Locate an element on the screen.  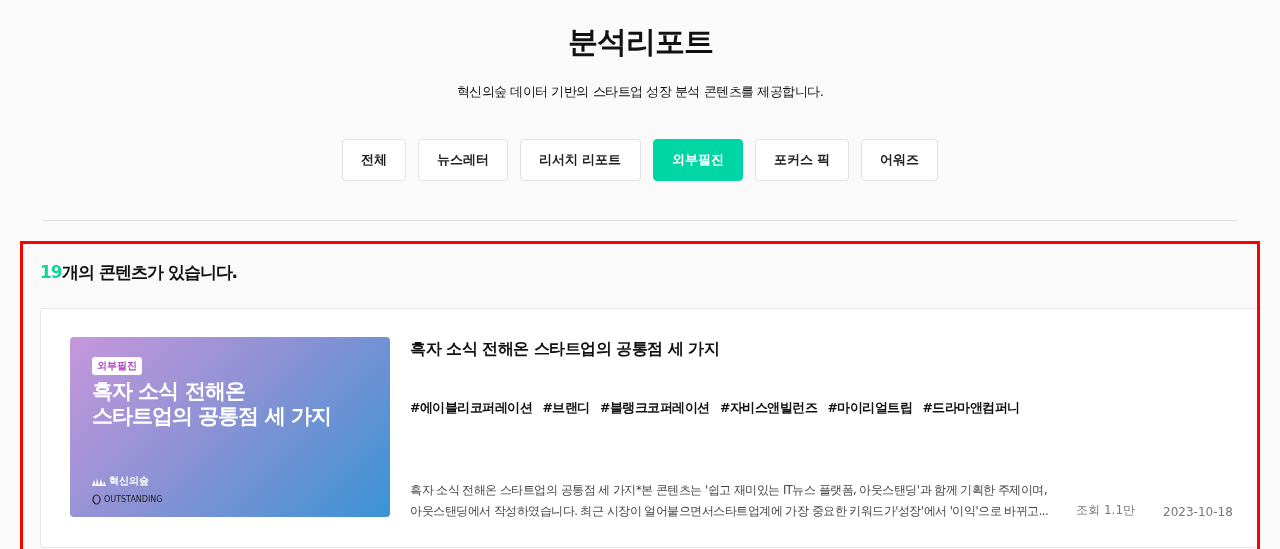
category-tab: 전체 is located at coordinates (373, 160).